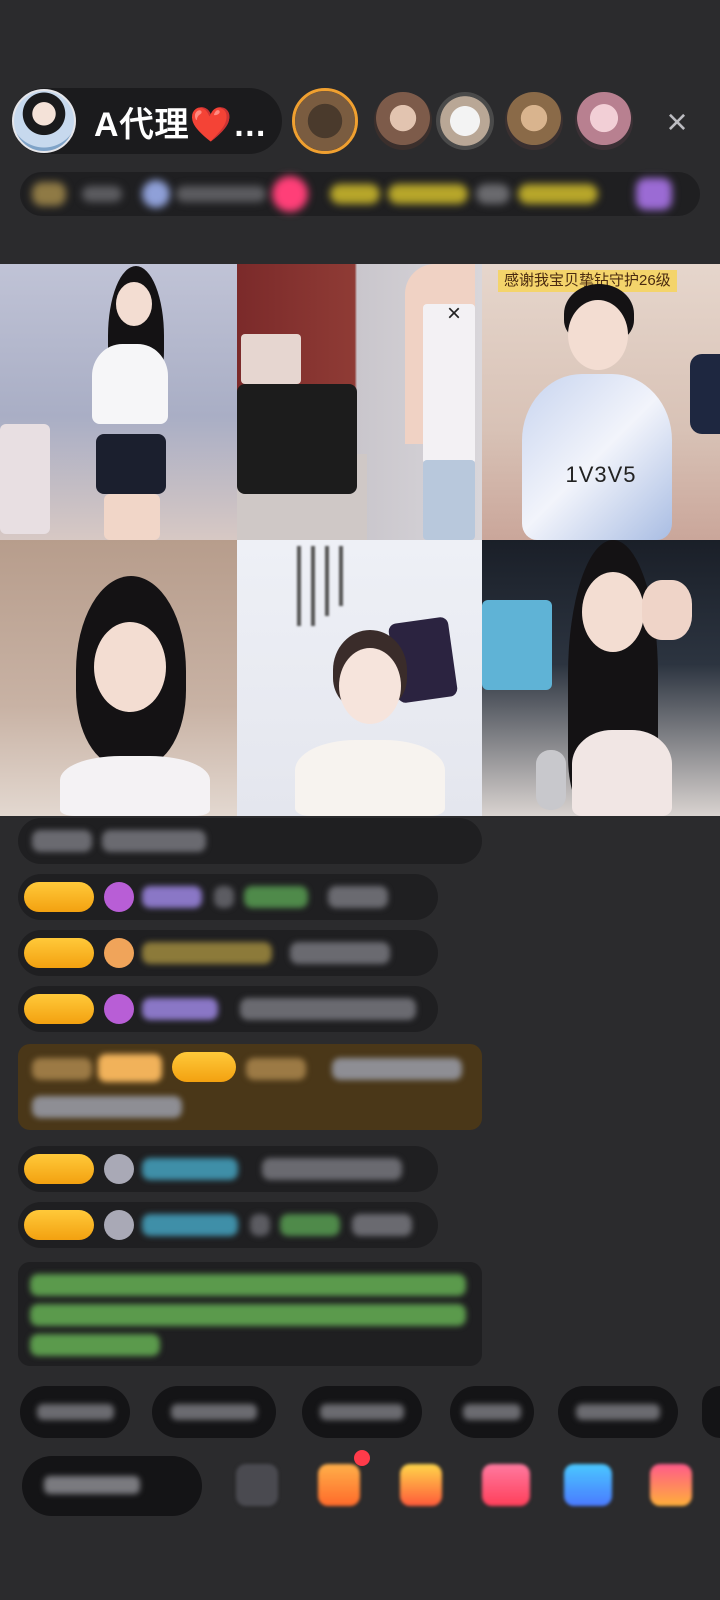 The width and height of the screenshot is (720, 1600). I want to click on game-icon, so click(506, 1485).